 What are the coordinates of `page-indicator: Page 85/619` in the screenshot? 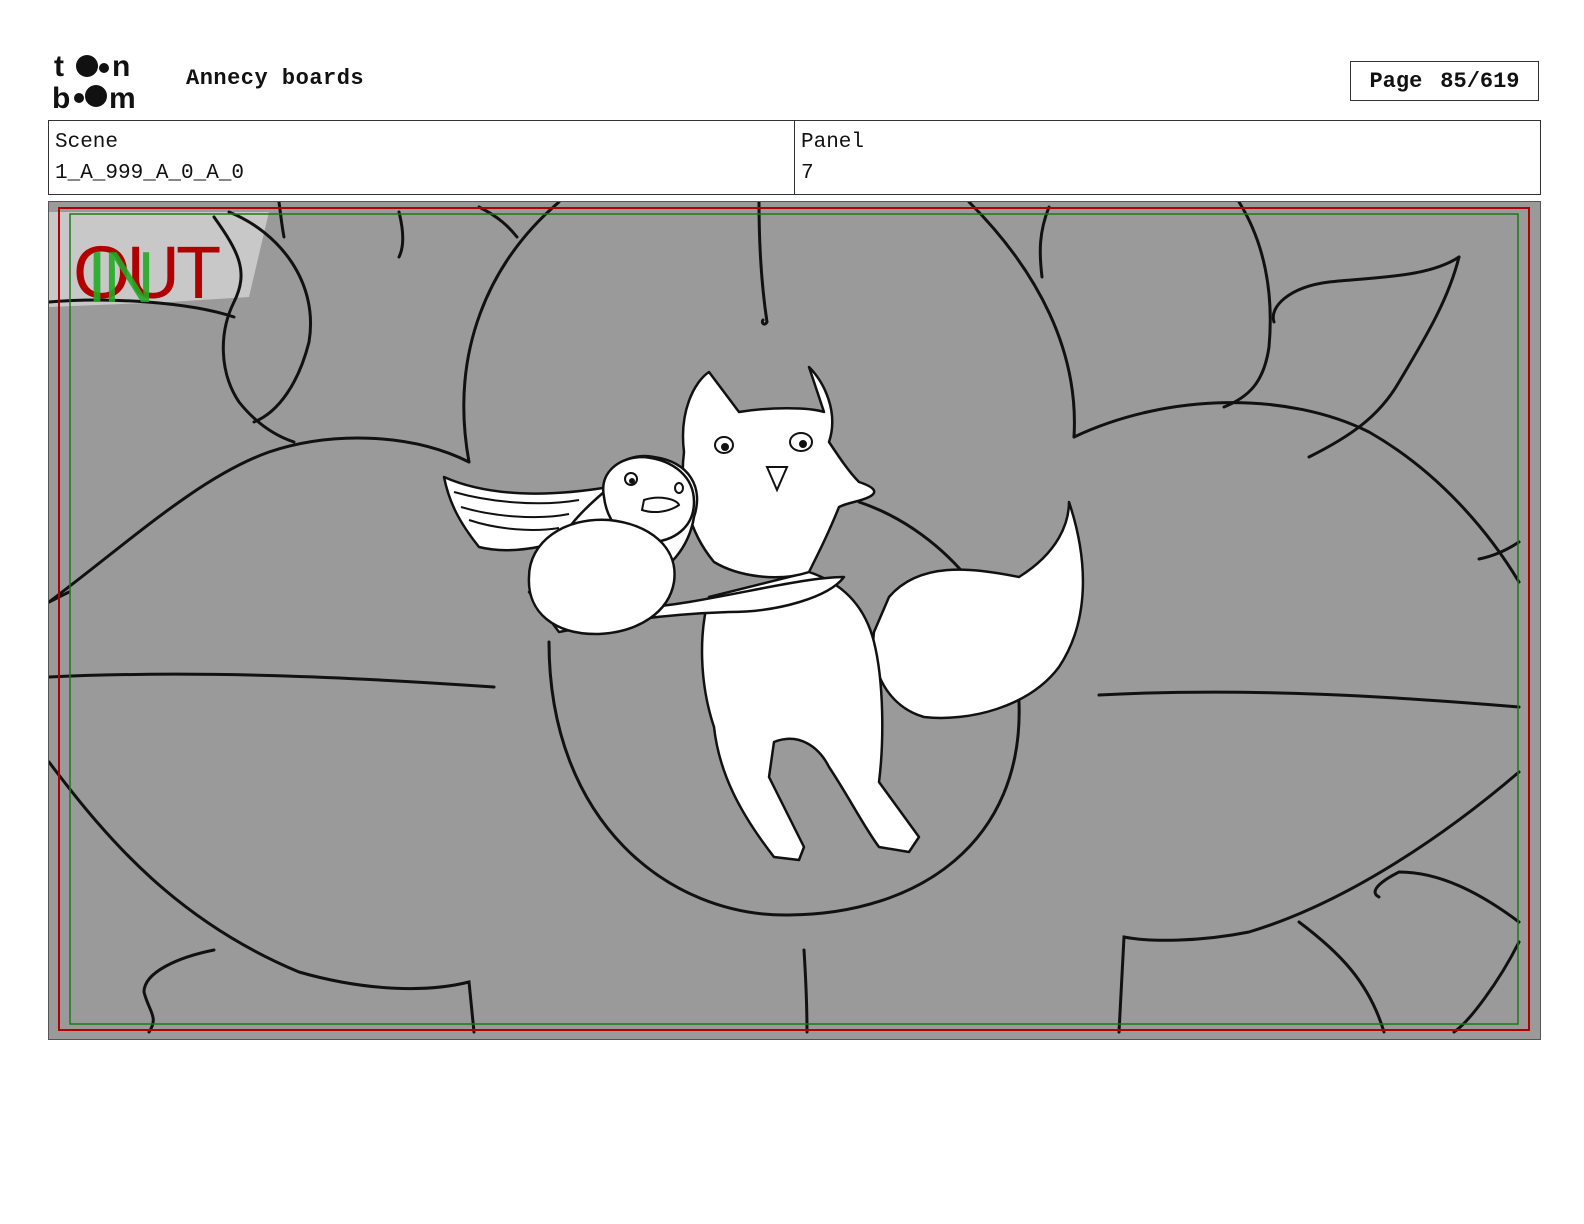 It's located at (1444, 81).